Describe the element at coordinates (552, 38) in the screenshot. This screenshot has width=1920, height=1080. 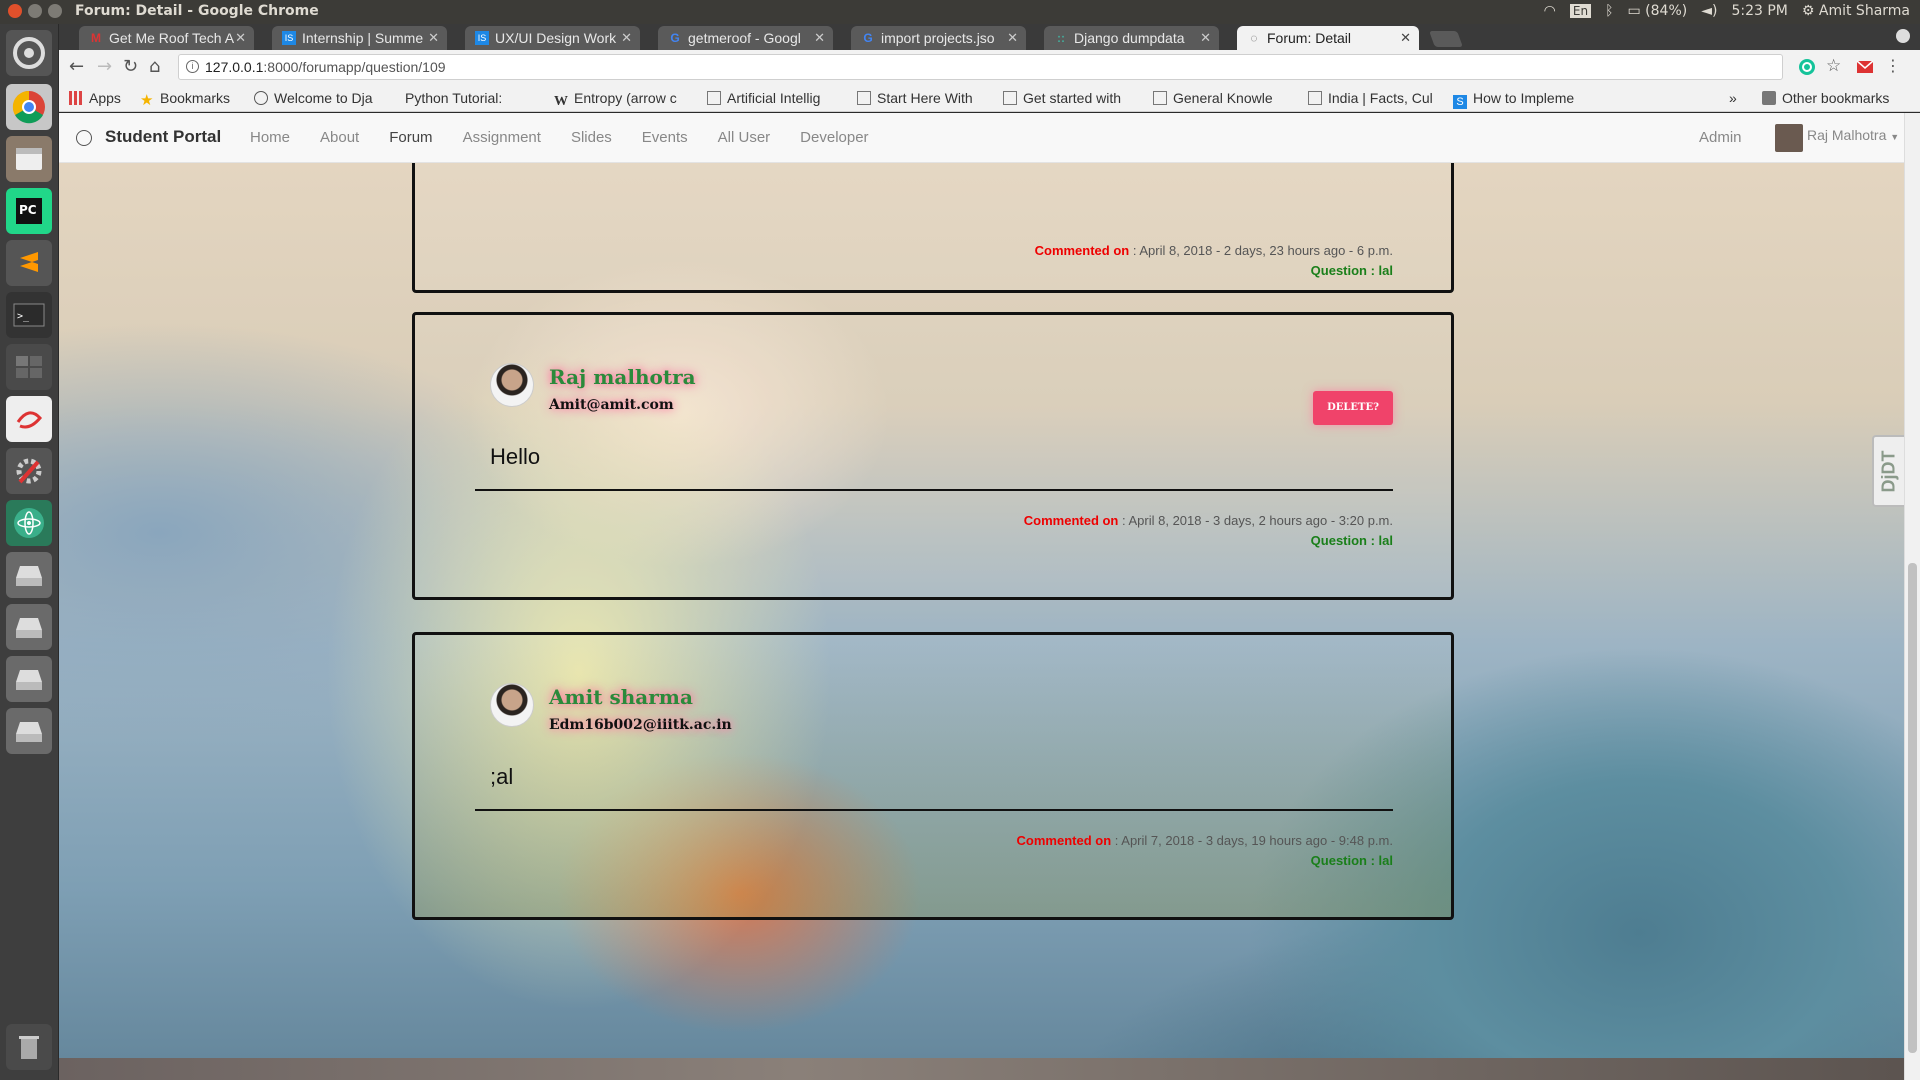
I see `tab-ux-ui: IS UX/UI Design Work ✕` at that location.